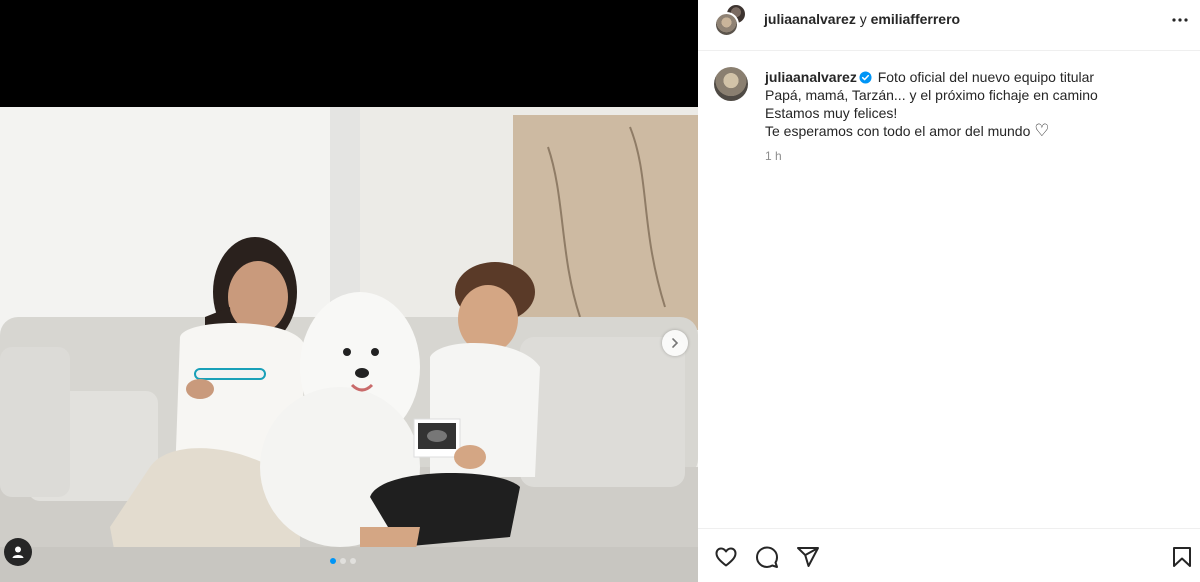 This screenshot has height=582, width=1200. I want to click on comment-icon, so click(767, 557).